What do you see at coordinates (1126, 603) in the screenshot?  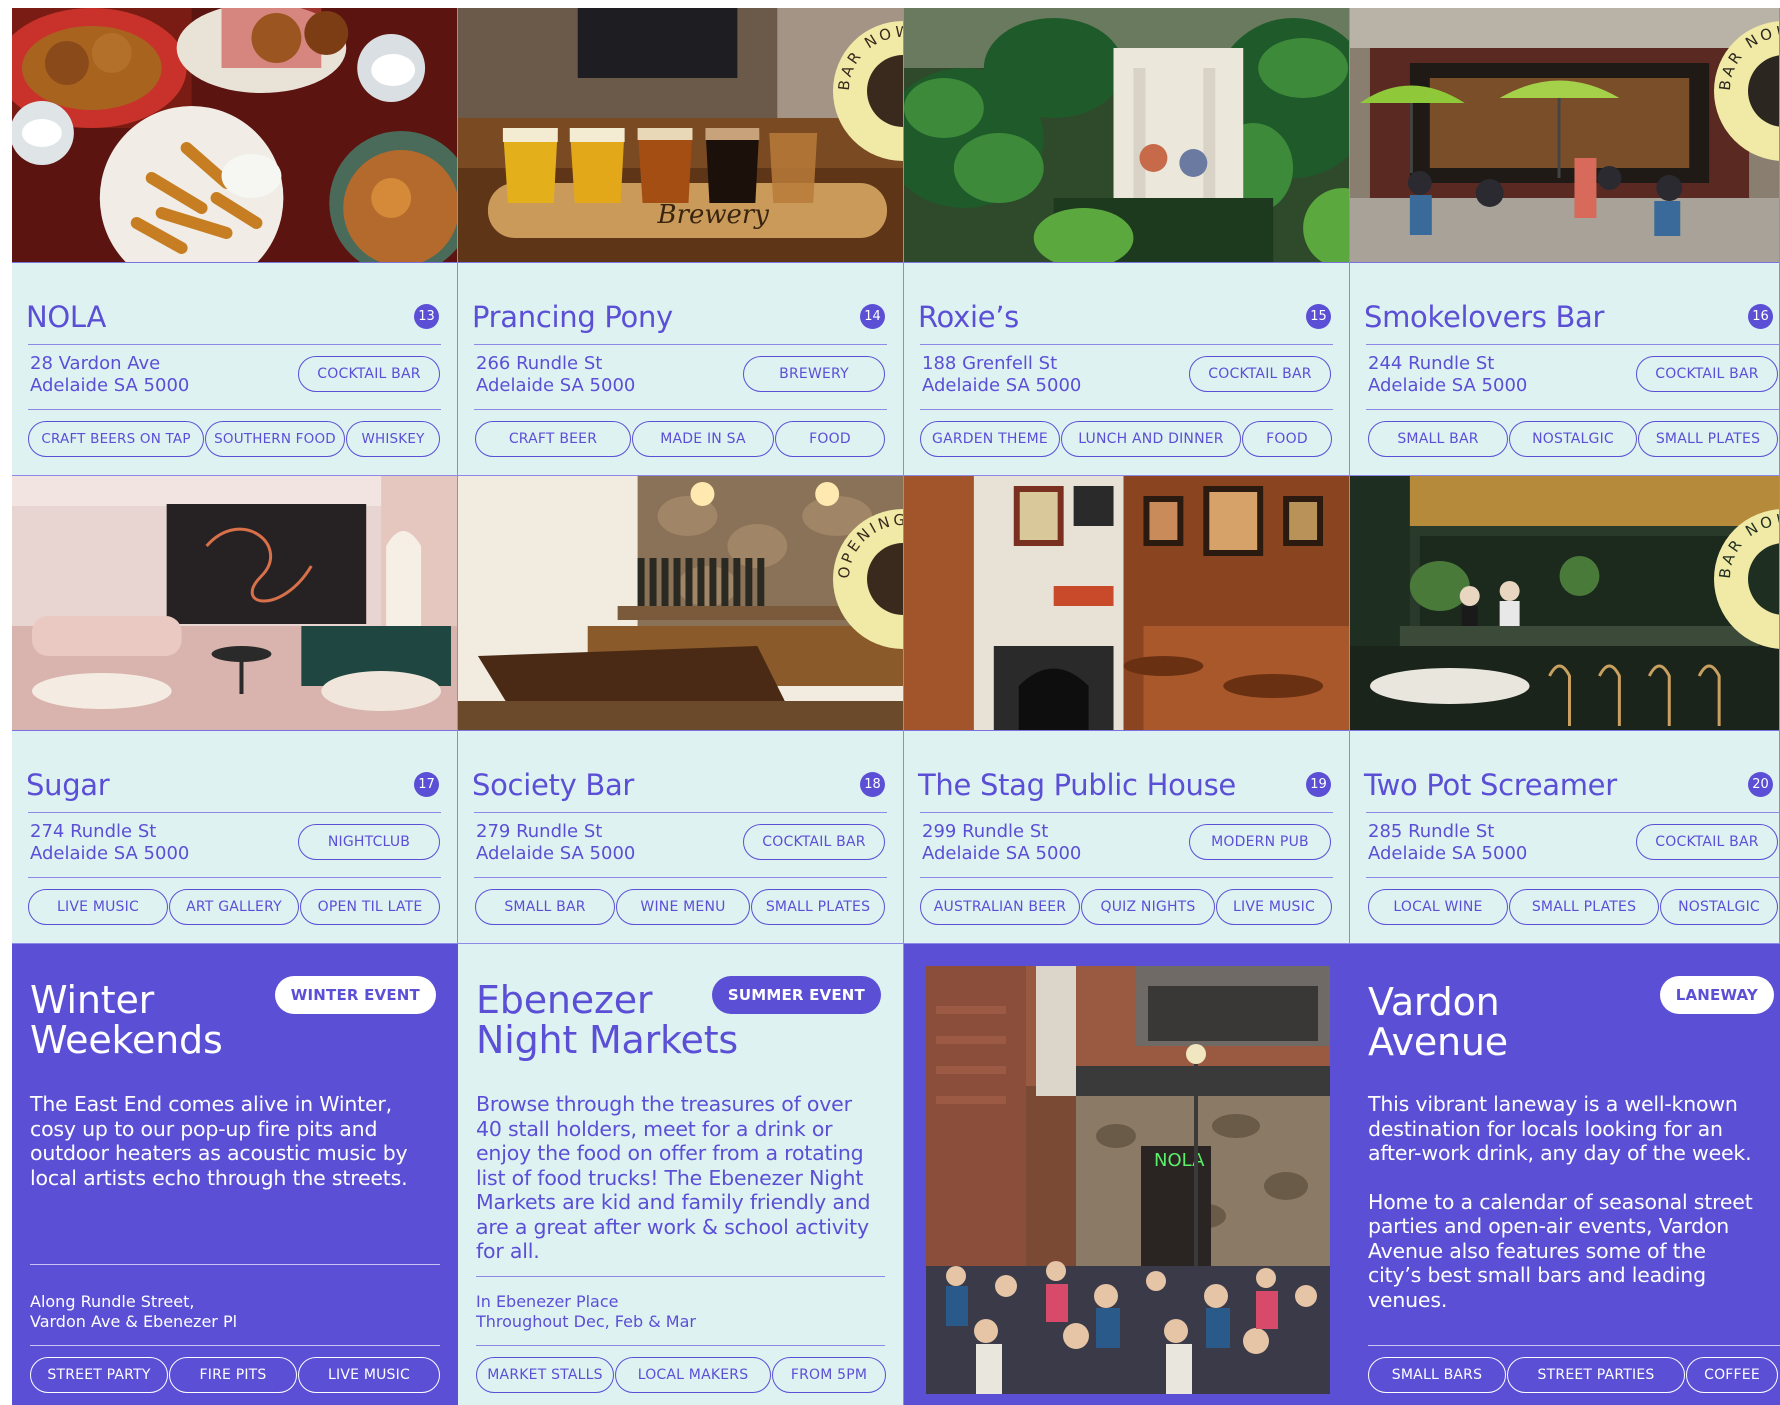 I see `venue-photo-the-stag` at bounding box center [1126, 603].